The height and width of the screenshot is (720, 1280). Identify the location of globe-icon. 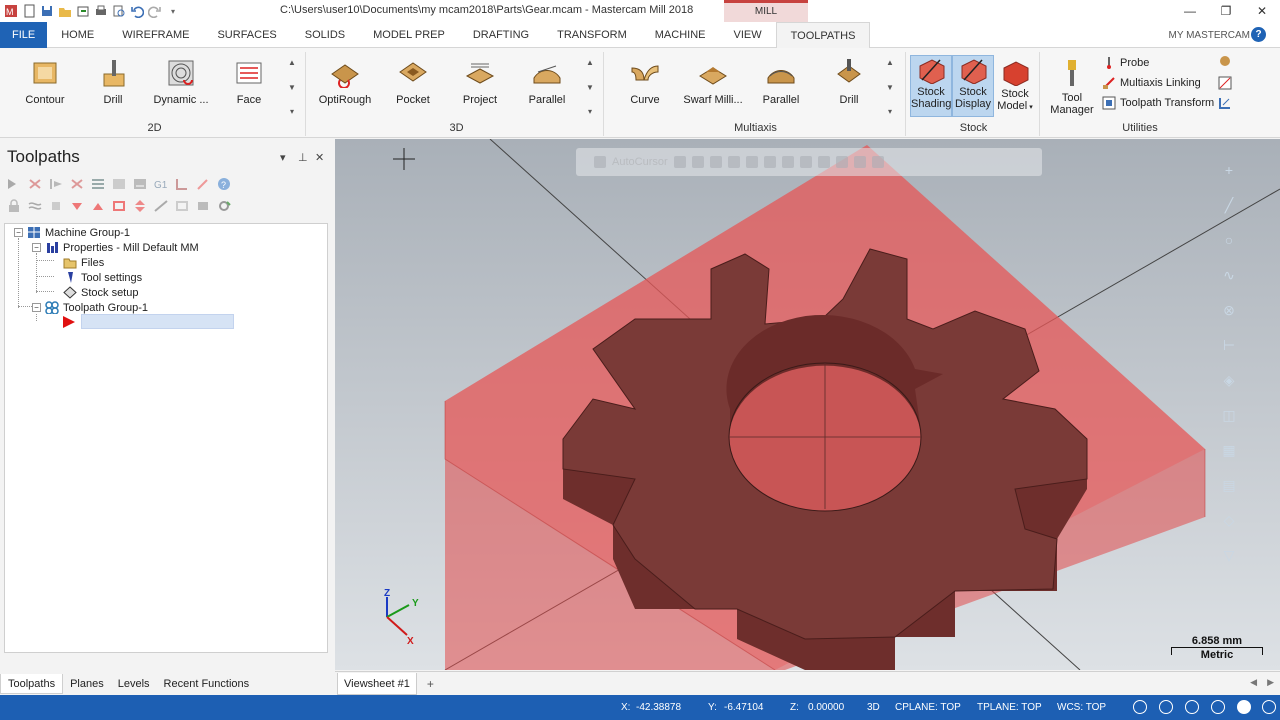
(1192, 707).